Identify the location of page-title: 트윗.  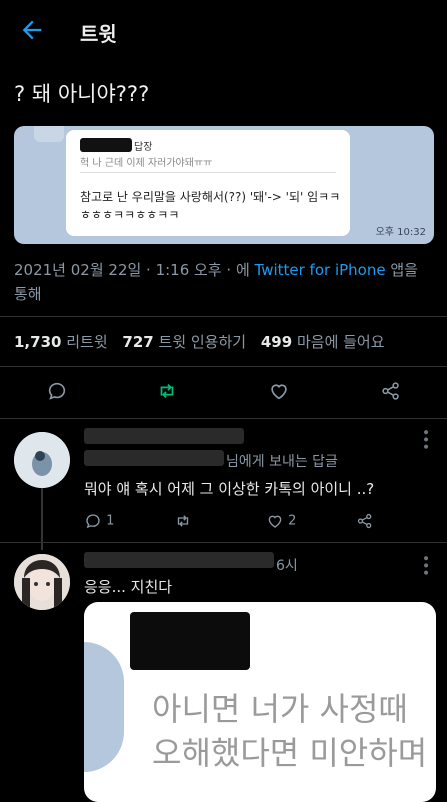
(98, 34).